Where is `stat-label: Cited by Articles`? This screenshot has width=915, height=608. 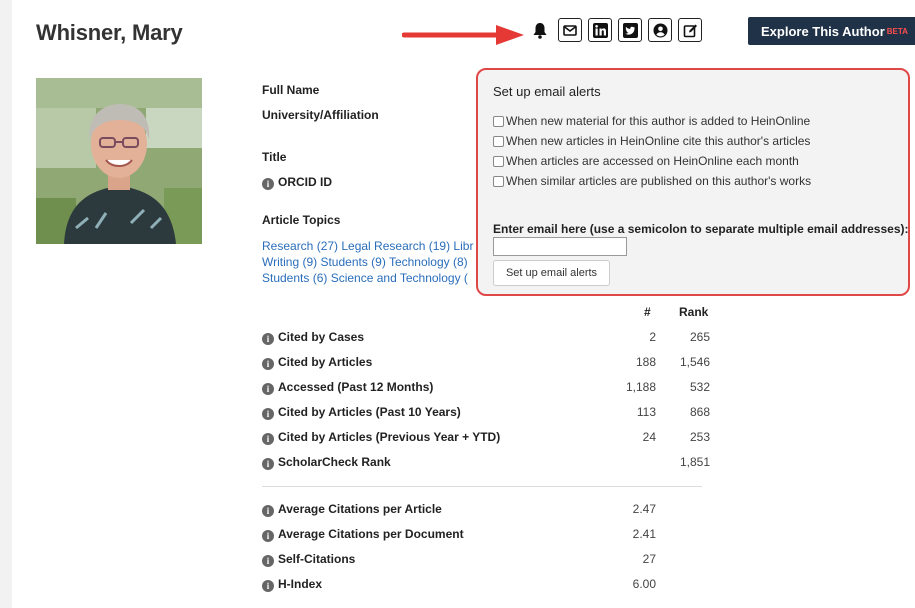 stat-label: Cited by Articles is located at coordinates (325, 362).